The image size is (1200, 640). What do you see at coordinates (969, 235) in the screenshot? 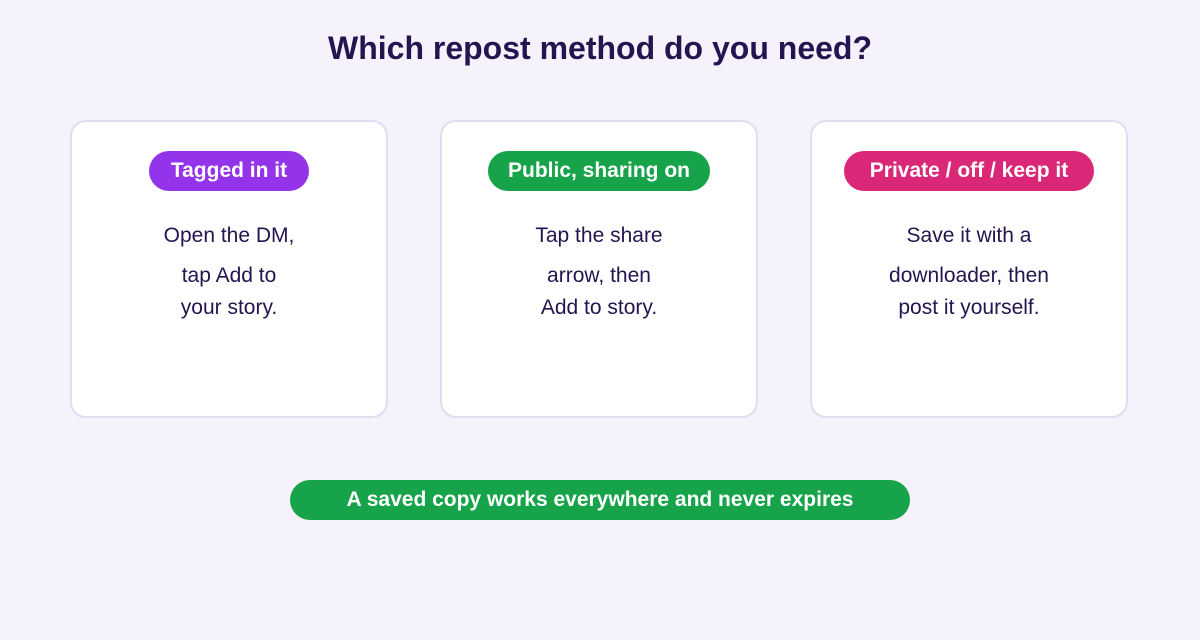
I see `instruction-line: Save it with a` at bounding box center [969, 235].